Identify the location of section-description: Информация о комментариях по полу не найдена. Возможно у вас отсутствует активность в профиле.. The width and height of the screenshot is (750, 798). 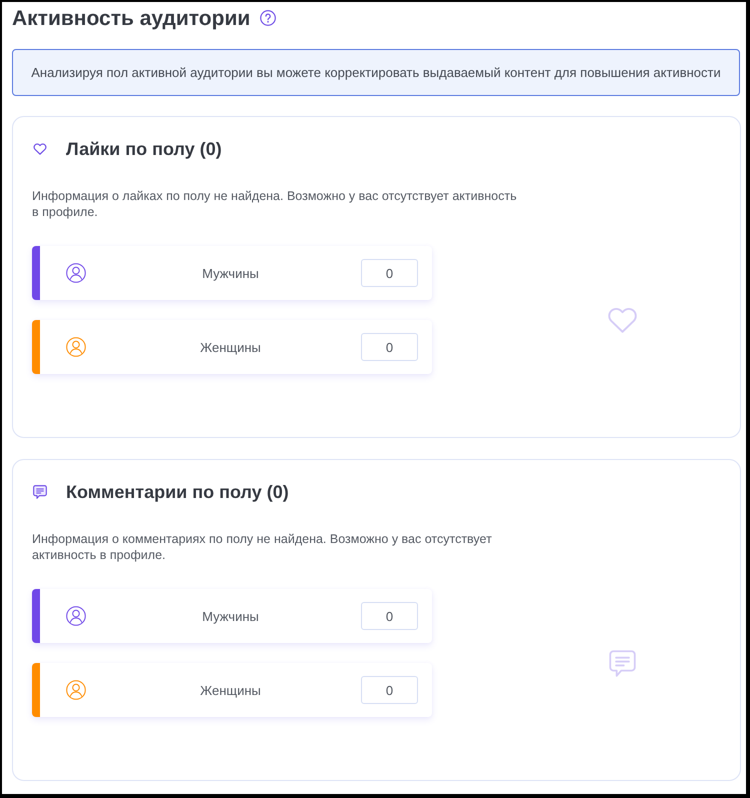
(262, 547).